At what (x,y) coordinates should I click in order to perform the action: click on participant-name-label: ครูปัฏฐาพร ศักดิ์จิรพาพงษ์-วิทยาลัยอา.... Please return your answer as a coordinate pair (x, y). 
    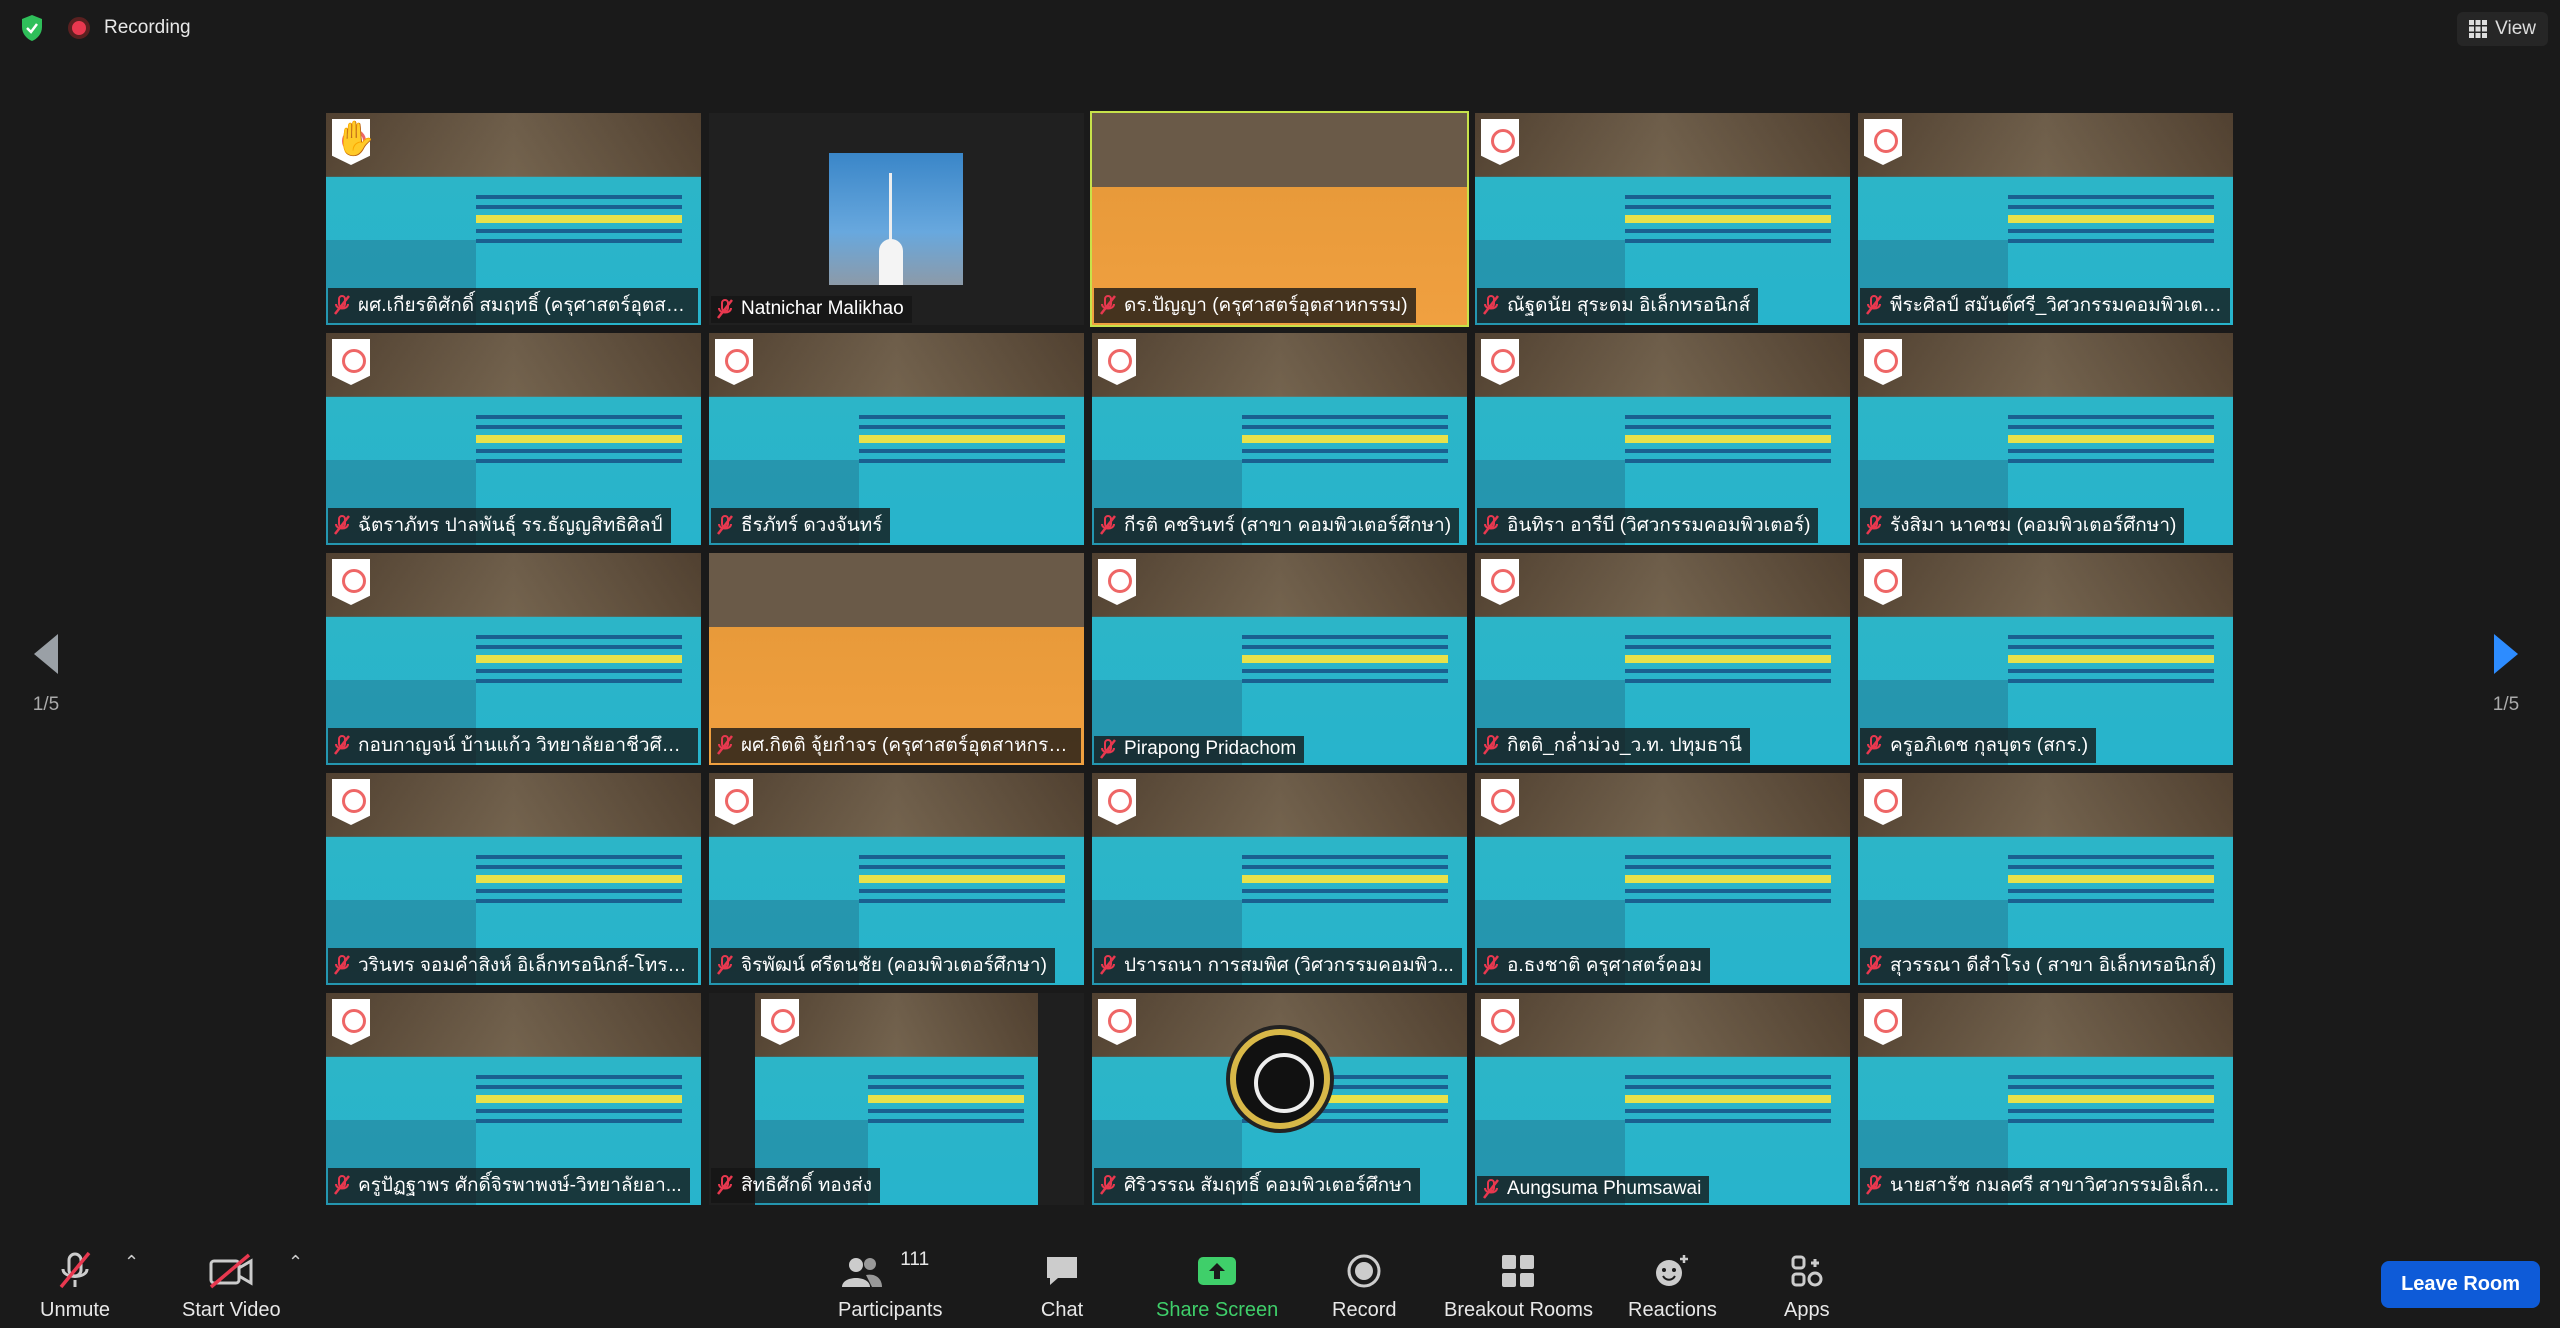
    Looking at the image, I should click on (509, 1185).